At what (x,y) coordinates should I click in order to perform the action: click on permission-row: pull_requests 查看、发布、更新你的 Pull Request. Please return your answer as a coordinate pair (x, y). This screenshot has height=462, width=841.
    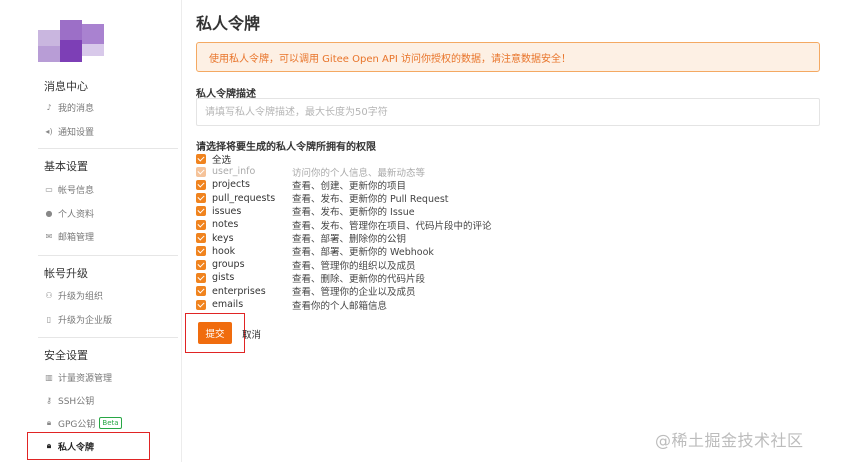
    Looking at the image, I should click on (322, 198).